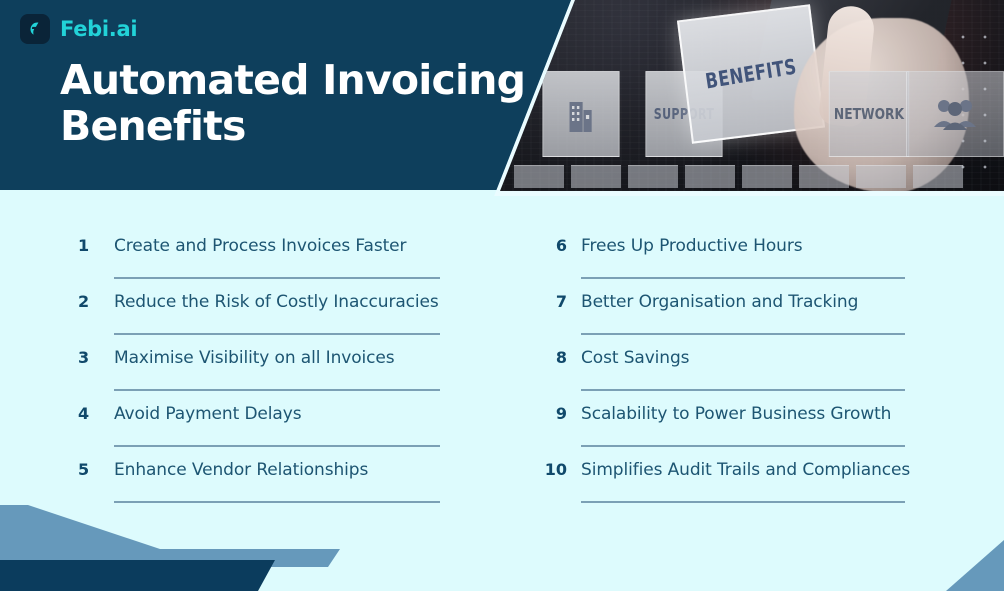 Image resolution: width=1004 pixels, height=591 pixels. Describe the element at coordinates (99, 29) in the screenshot. I see `brand-name: Febi.ai` at that location.